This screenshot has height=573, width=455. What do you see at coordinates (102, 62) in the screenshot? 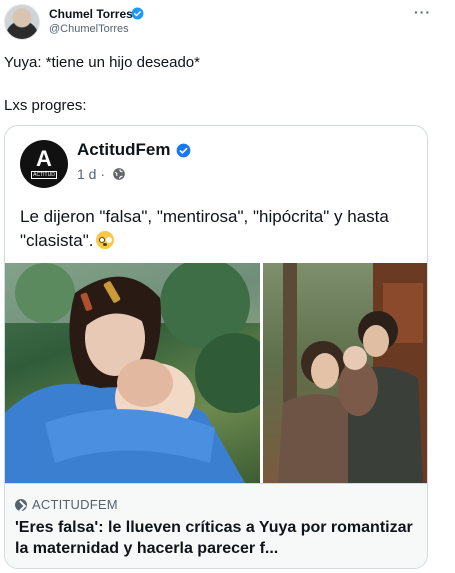
I see `tweet-text-line-1: Yuya: *tiene un hijo deseado*` at bounding box center [102, 62].